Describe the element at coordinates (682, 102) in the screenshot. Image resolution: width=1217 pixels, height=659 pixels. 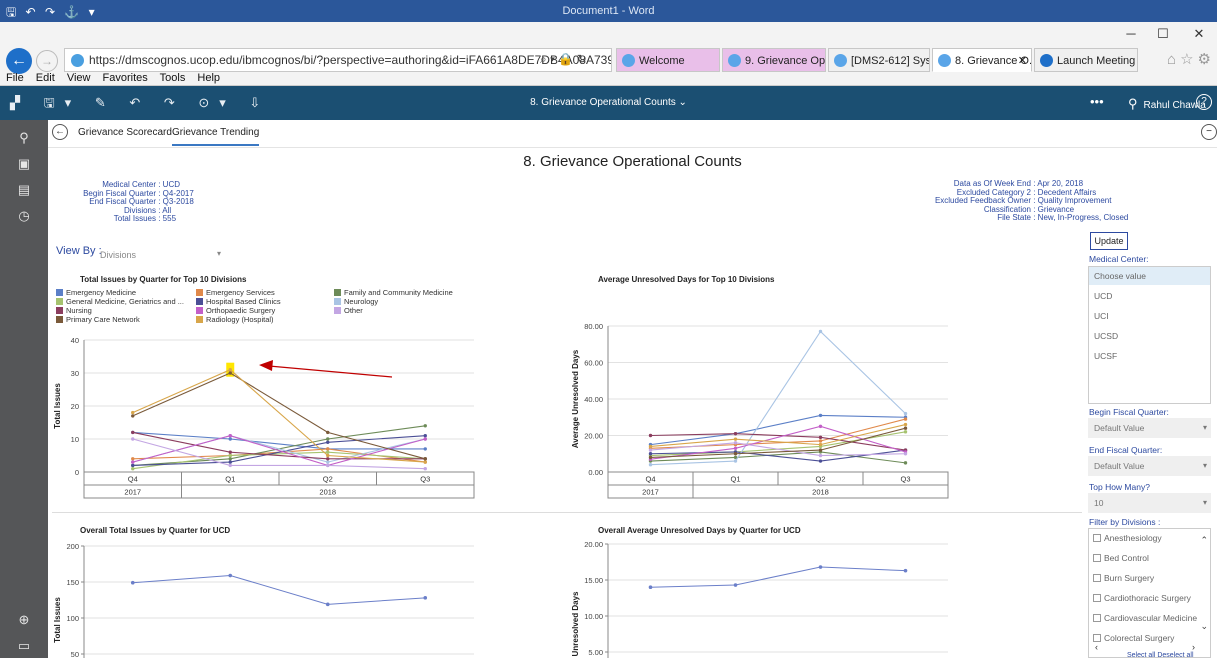
I see `chevron-down-icon: ⌄` at that location.